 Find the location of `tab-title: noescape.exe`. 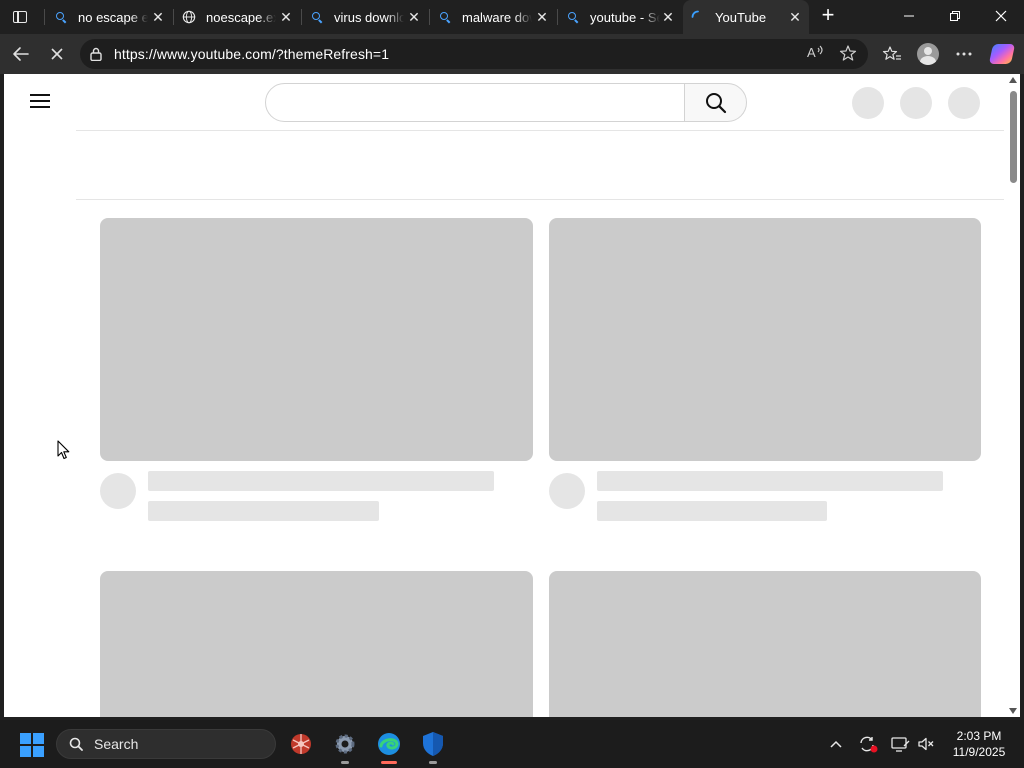

tab-title: noescape.exe is located at coordinates (241, 17).